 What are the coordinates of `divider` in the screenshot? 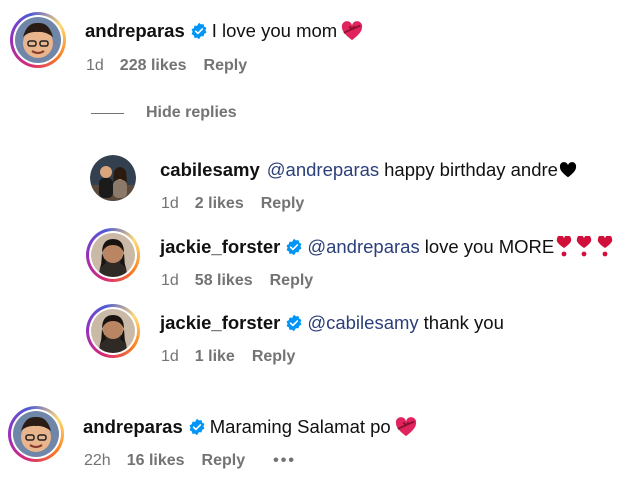 It's located at (107, 113).